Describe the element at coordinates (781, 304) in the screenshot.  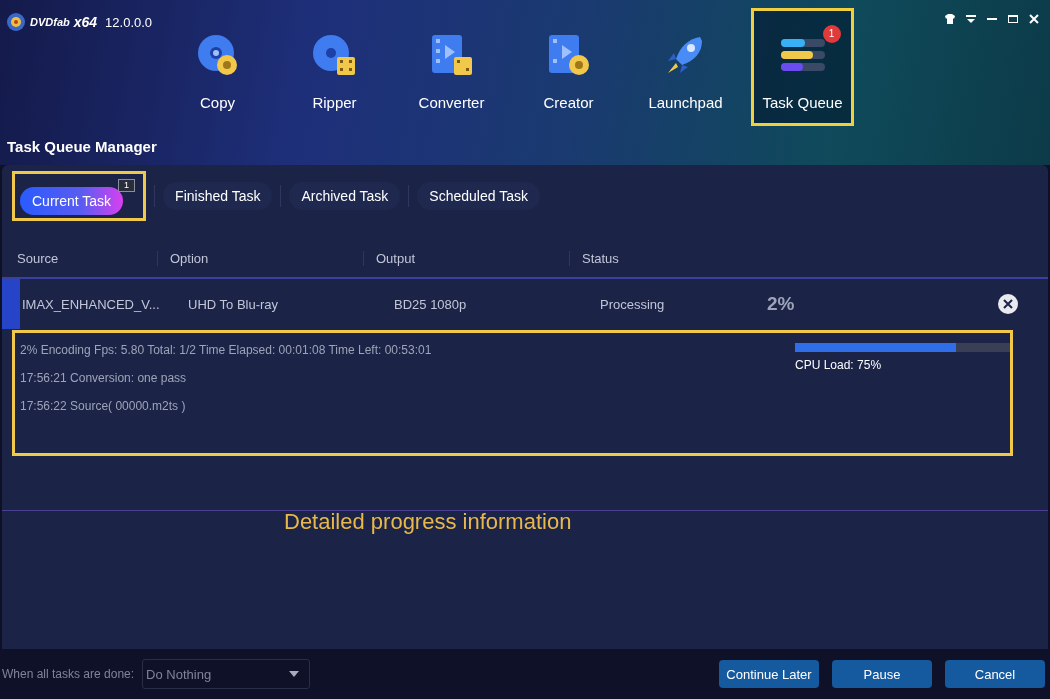
I see `progress-percent: 2%` at that location.